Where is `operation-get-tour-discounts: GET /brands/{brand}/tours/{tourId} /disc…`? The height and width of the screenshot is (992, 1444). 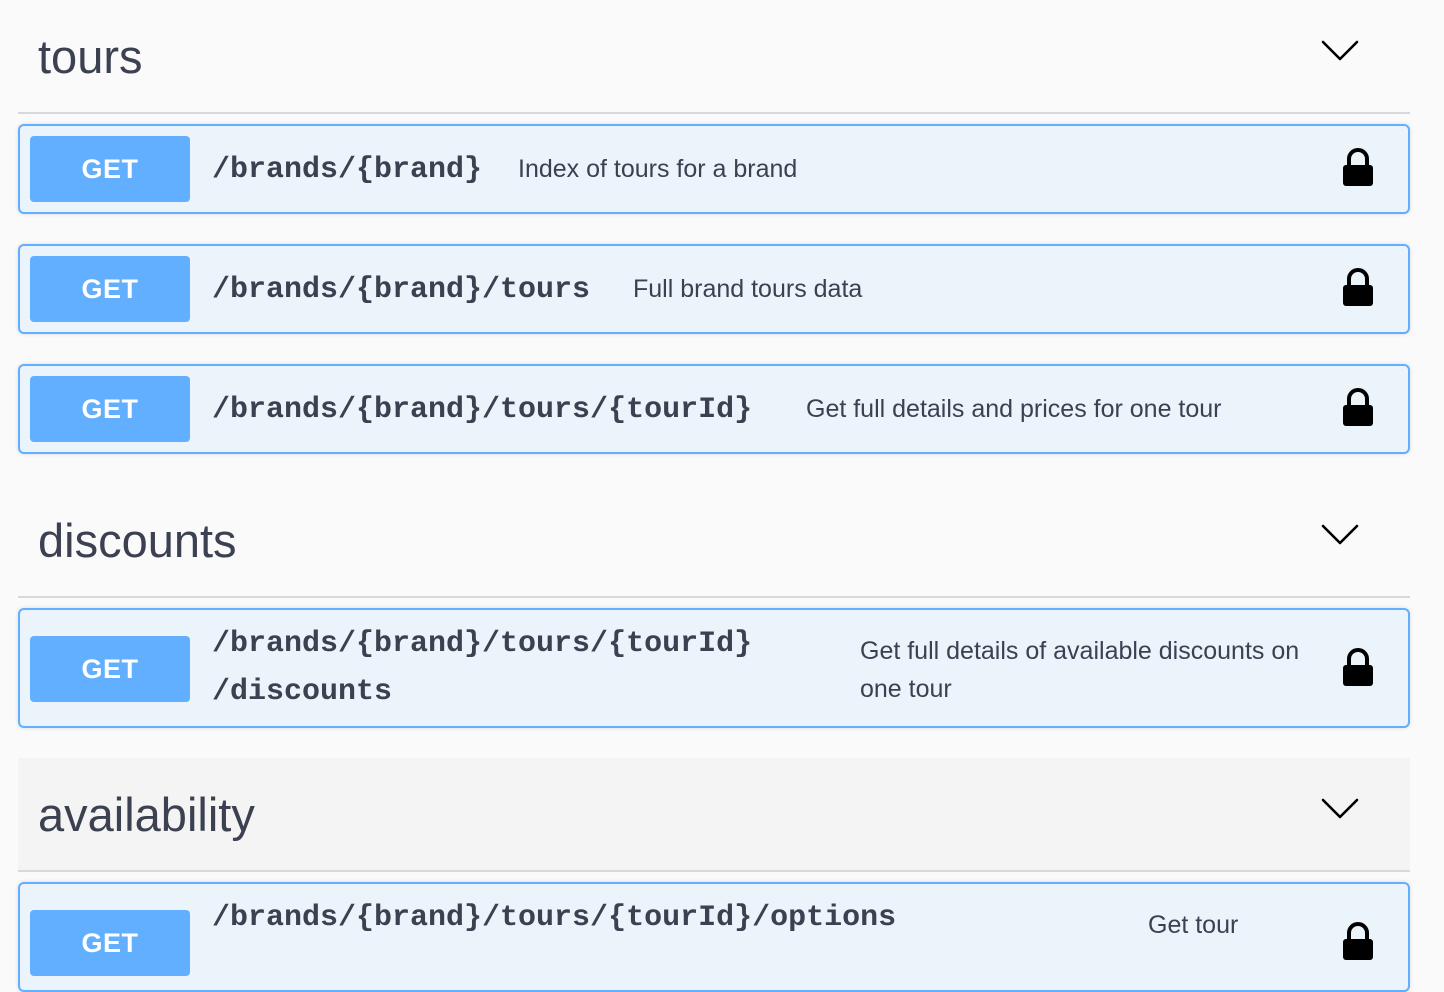 operation-get-tour-discounts: GET /brands/{brand}/tours/{tourId} /disc… is located at coordinates (714, 668).